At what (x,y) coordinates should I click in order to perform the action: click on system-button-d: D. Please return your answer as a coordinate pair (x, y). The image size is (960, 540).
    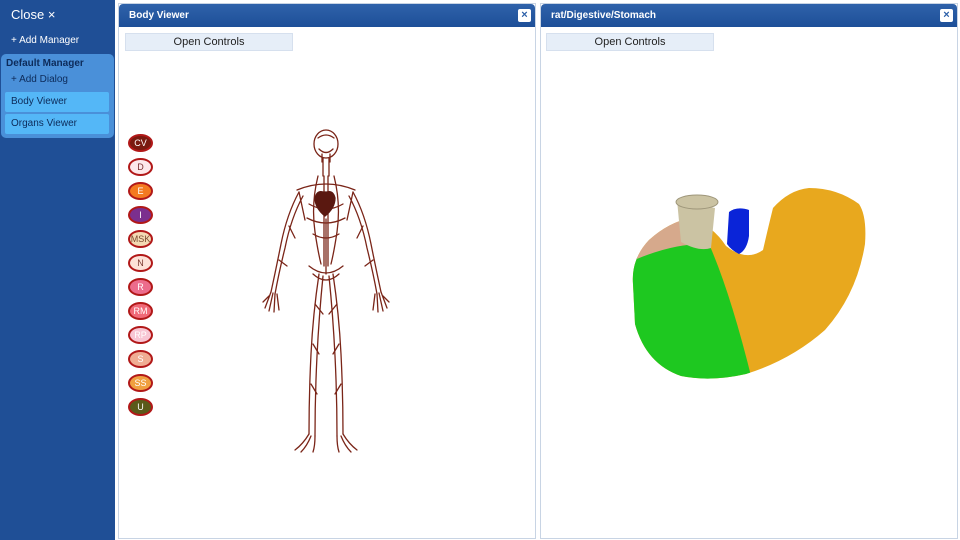
    Looking at the image, I should click on (140, 167).